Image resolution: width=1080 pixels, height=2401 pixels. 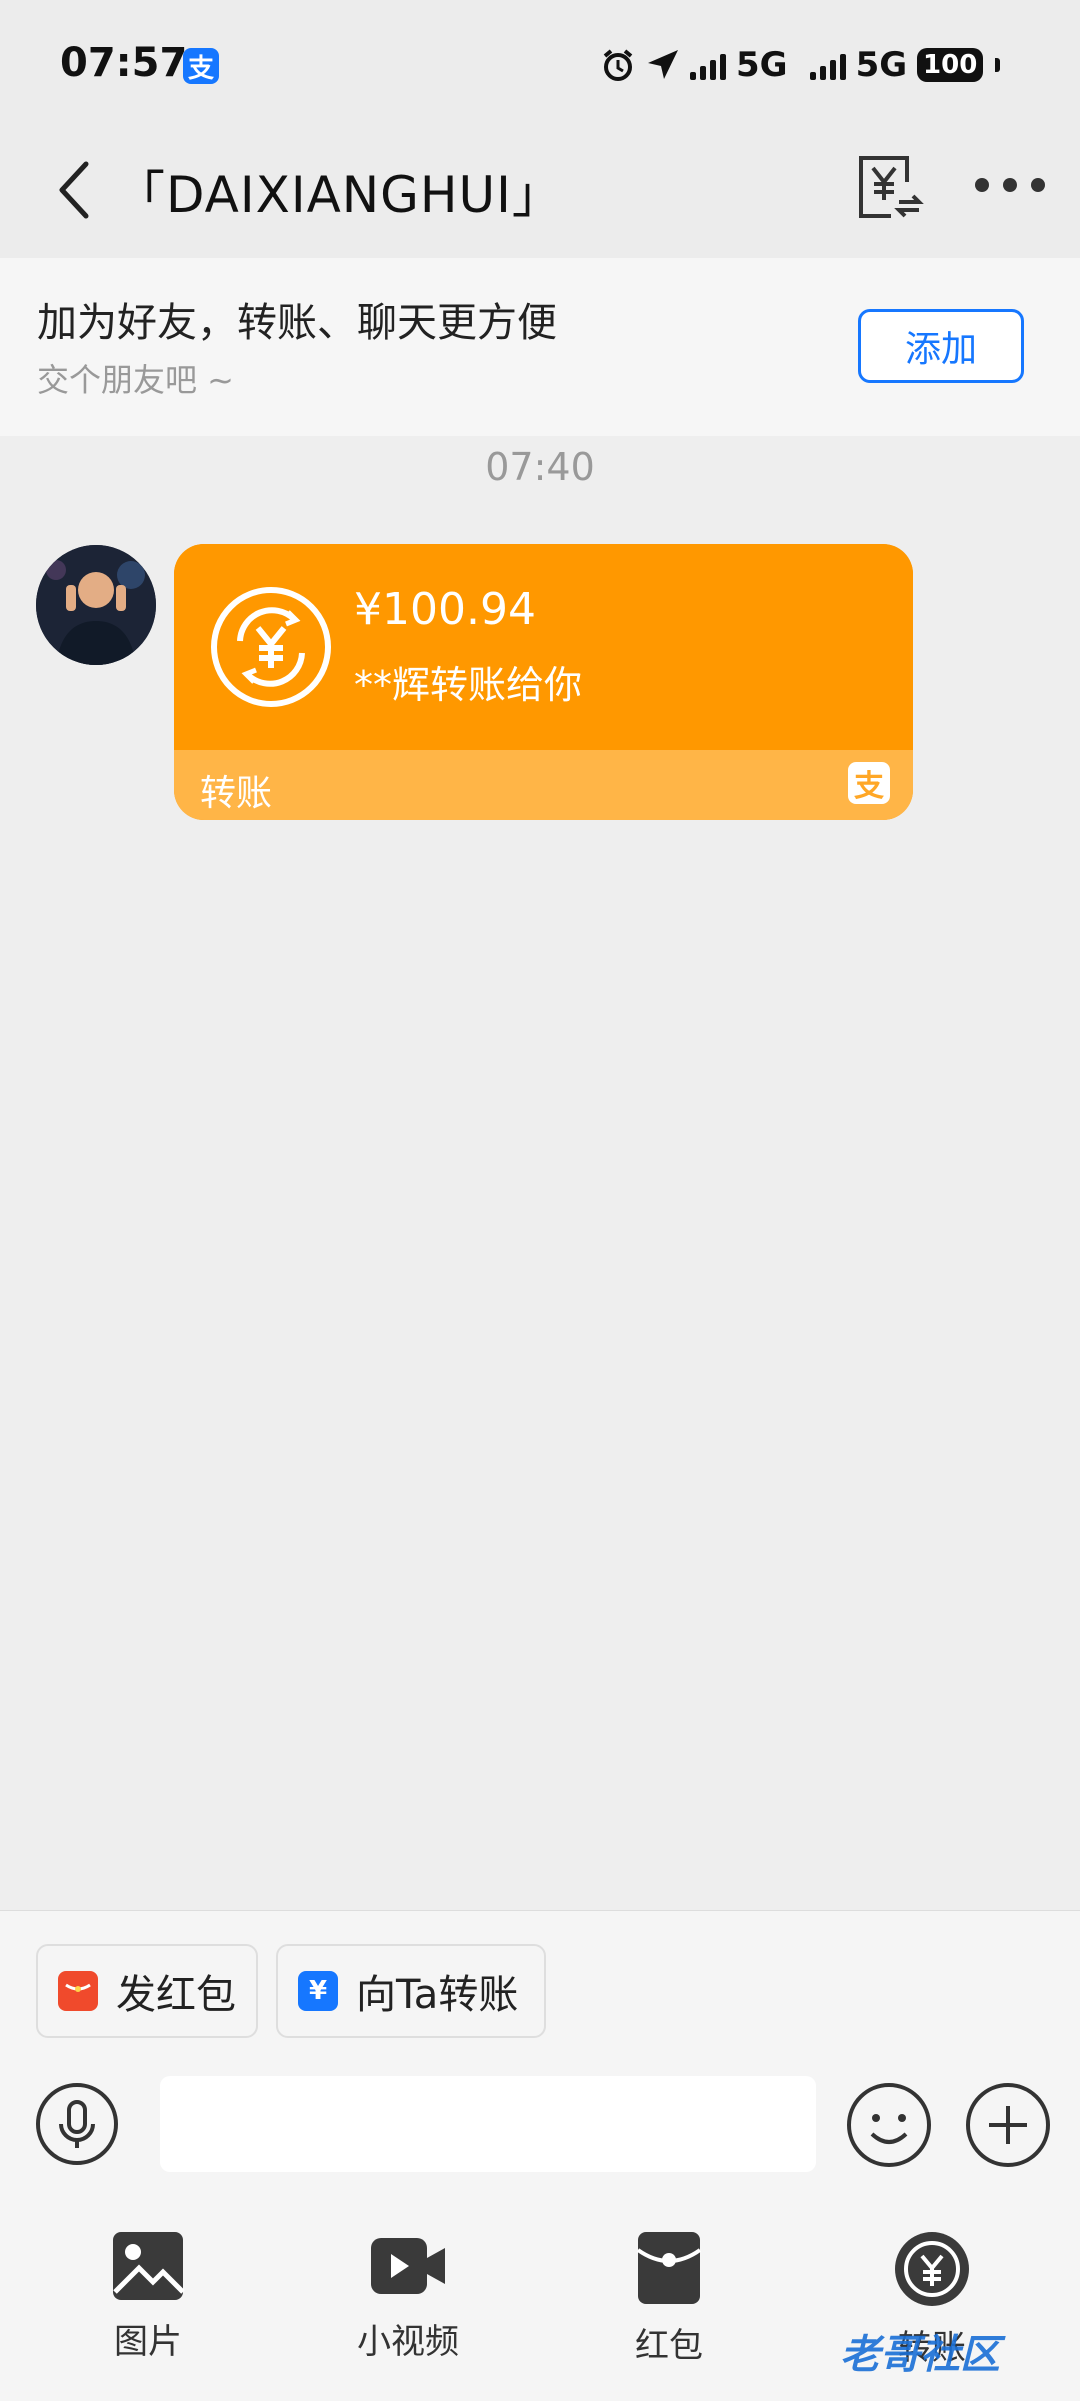 I want to click on send-red-packet-chip: 发红包, so click(x=147, y=1991).